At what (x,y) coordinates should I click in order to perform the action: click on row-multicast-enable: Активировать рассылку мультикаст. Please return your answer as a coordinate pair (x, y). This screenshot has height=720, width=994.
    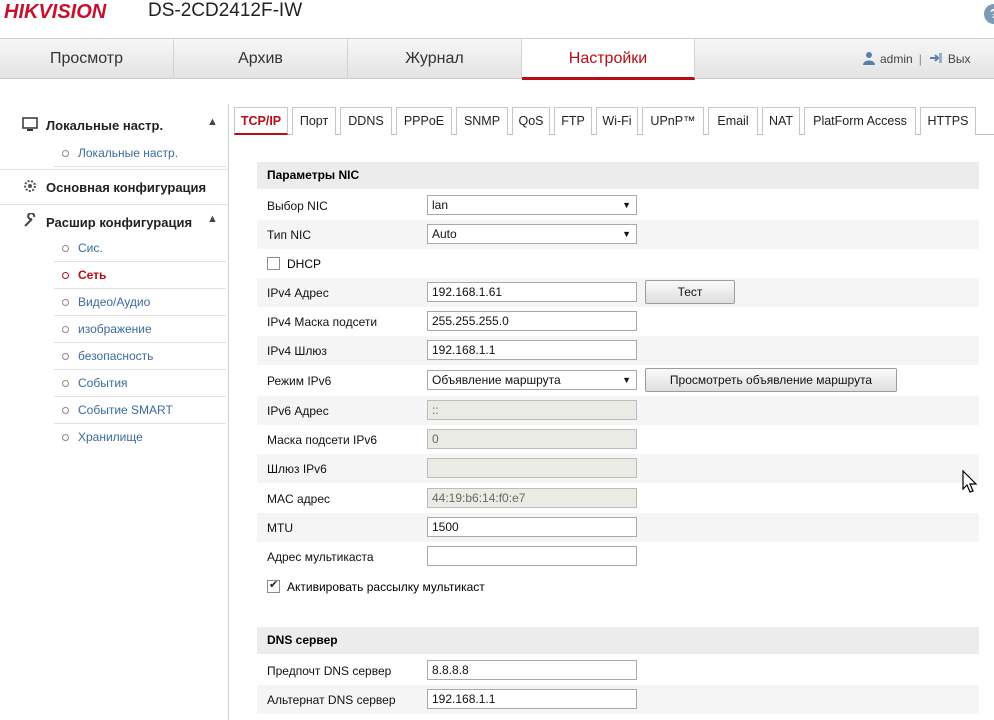
    Looking at the image, I should click on (618, 586).